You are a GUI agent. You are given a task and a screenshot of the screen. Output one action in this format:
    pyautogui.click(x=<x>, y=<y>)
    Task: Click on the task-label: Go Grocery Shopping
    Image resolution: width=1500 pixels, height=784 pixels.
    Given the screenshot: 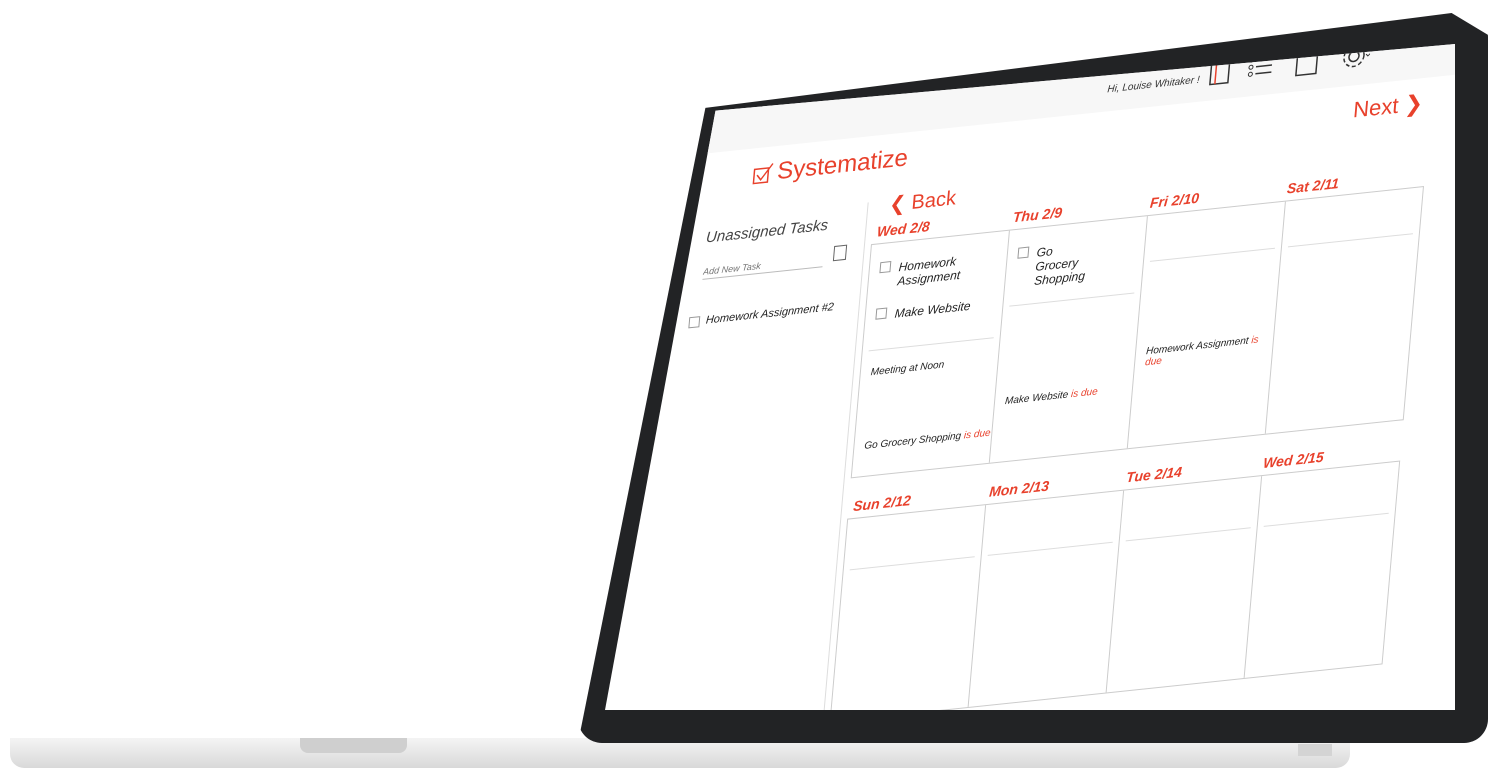 What is the action you would take?
    pyautogui.click(x=1059, y=266)
    